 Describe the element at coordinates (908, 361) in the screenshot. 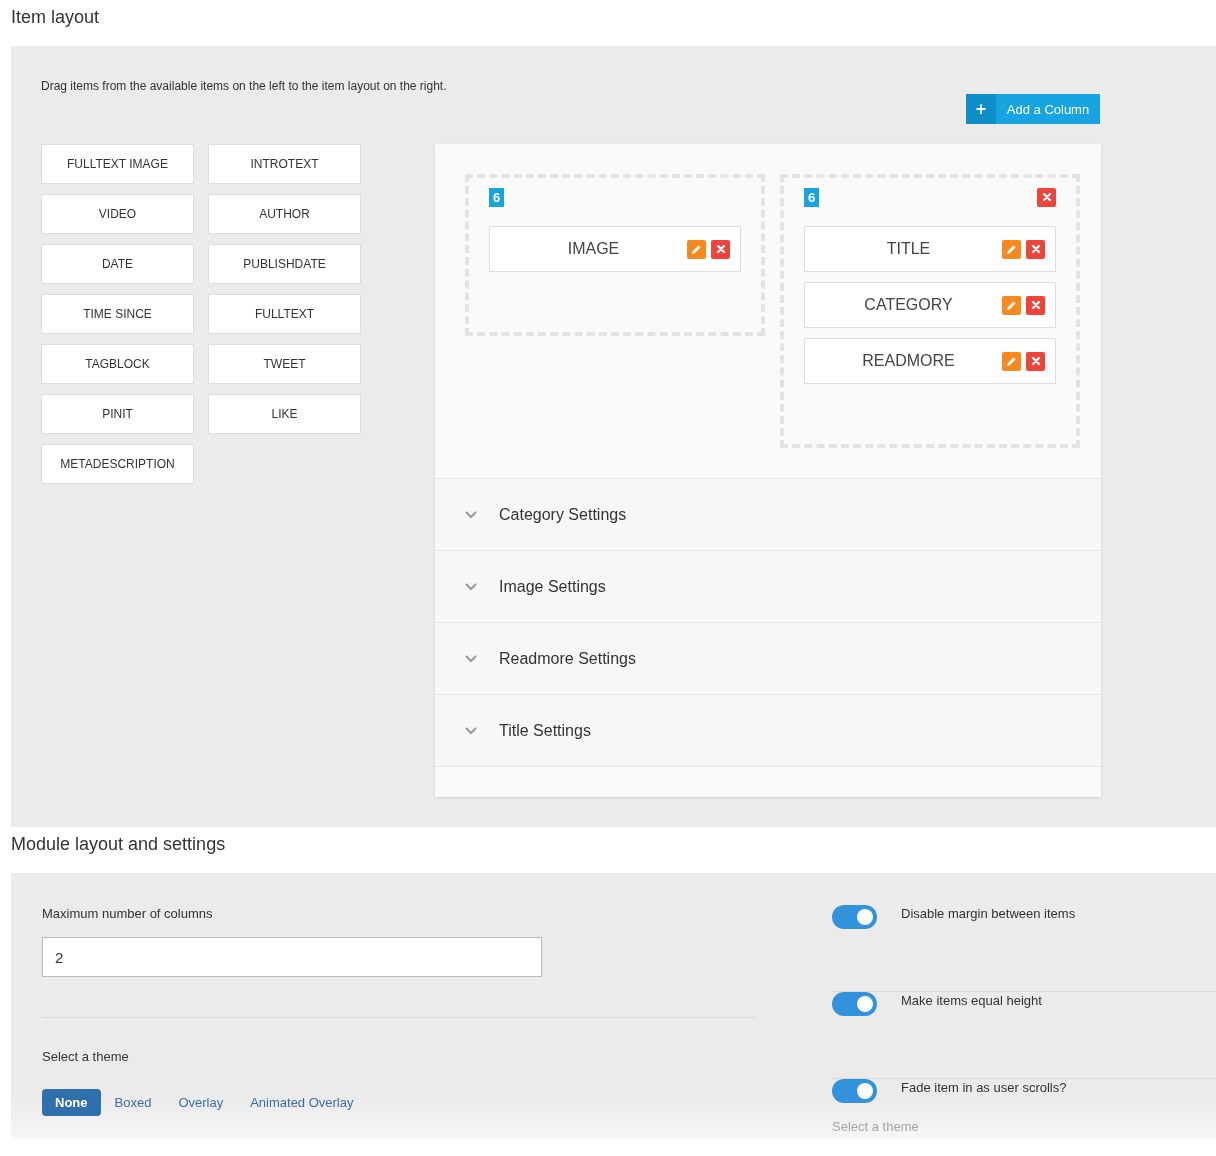

I see `item-label: READMORE` at that location.